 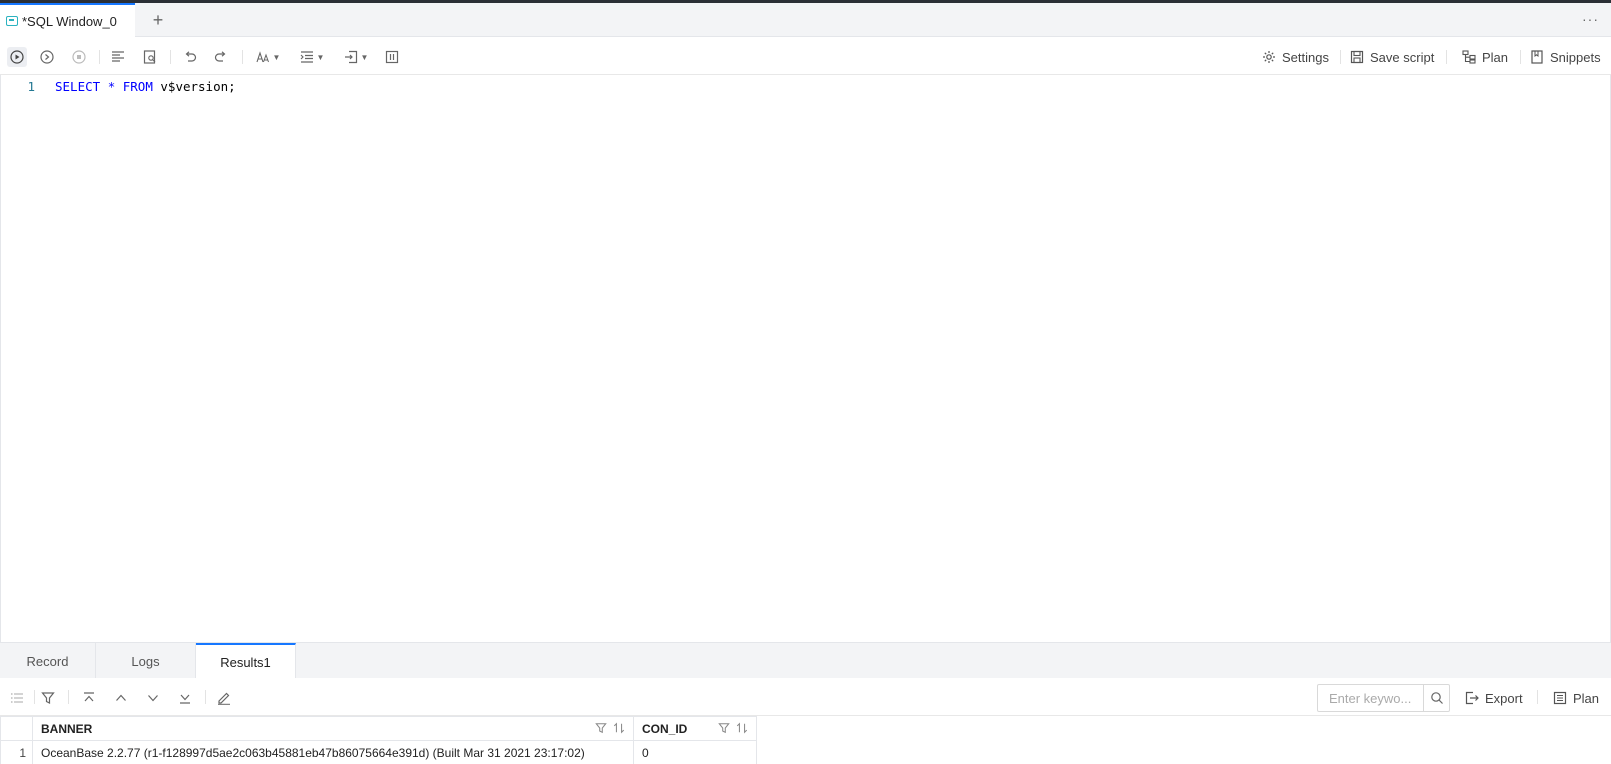 What do you see at coordinates (1269, 57) in the screenshot?
I see `gear-icon` at bounding box center [1269, 57].